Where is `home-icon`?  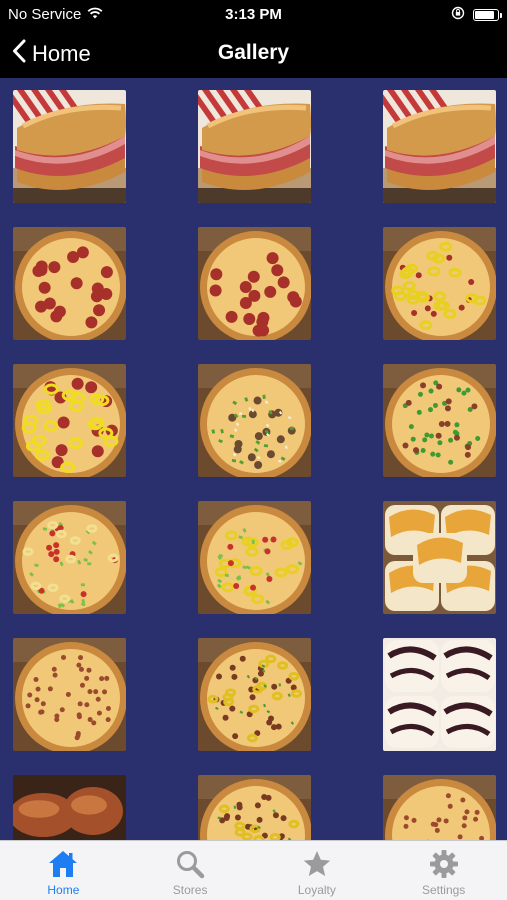
home-icon is located at coordinates (63, 864).